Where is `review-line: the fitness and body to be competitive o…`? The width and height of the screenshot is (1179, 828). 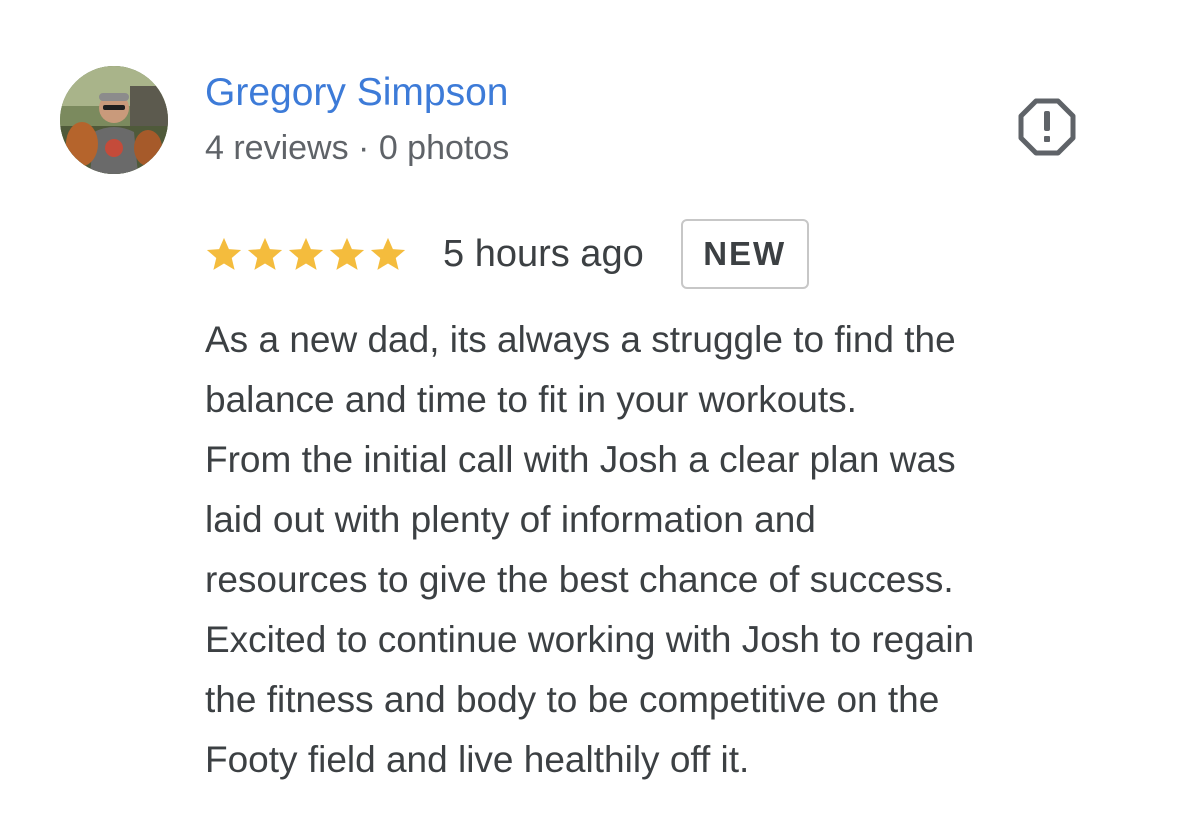
review-line: the fitness and body to be competitive o… is located at coordinates (572, 699).